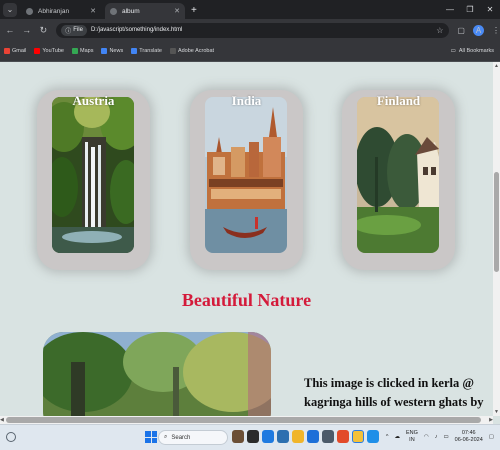  I want to click on tab-album: album ✕, so click(145, 11).